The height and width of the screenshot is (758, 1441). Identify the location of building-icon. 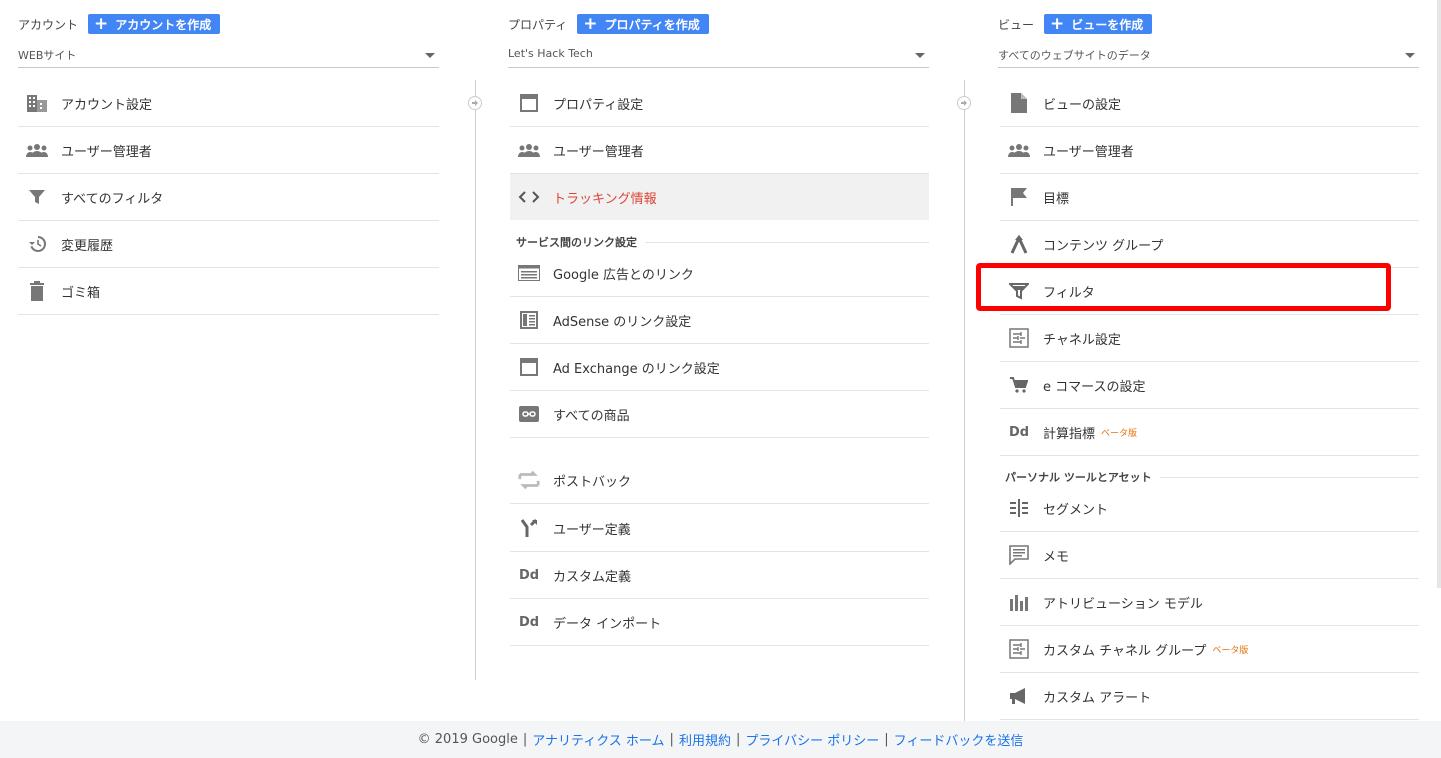
(37, 103).